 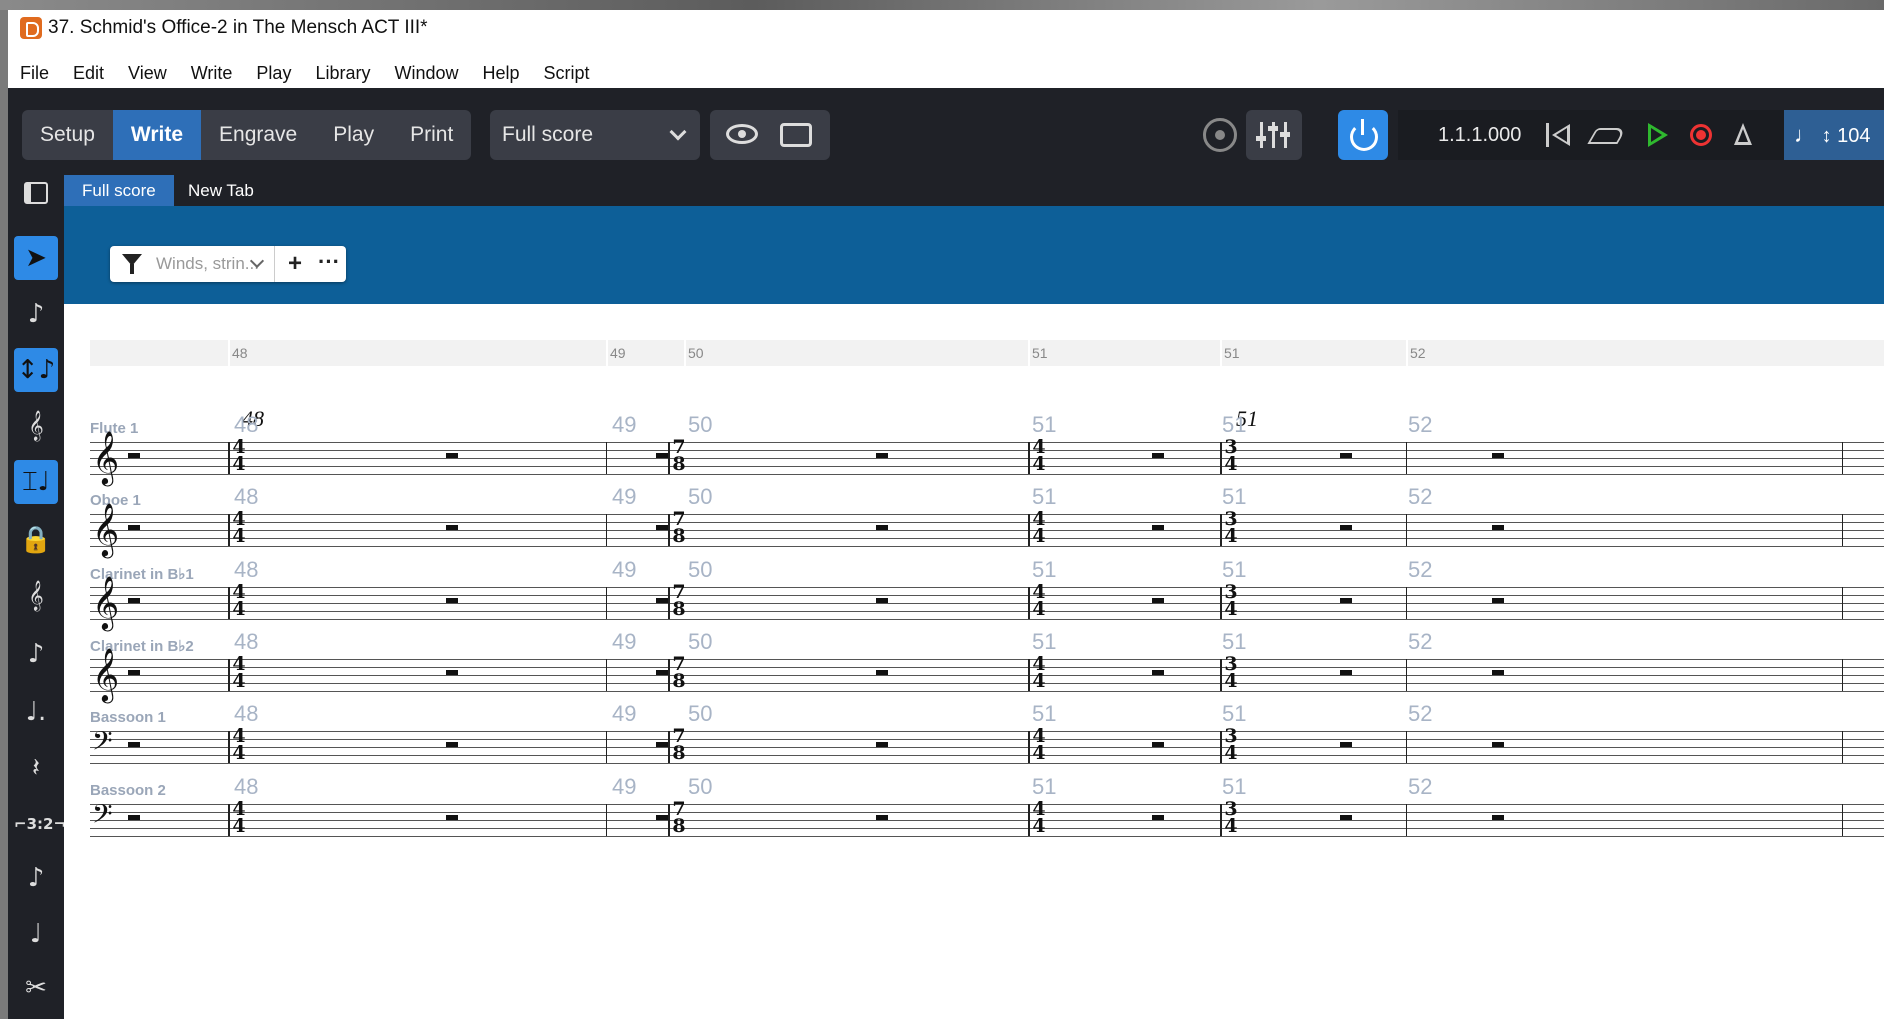 What do you see at coordinates (353, 135) in the screenshot?
I see `mode-play: Play` at bounding box center [353, 135].